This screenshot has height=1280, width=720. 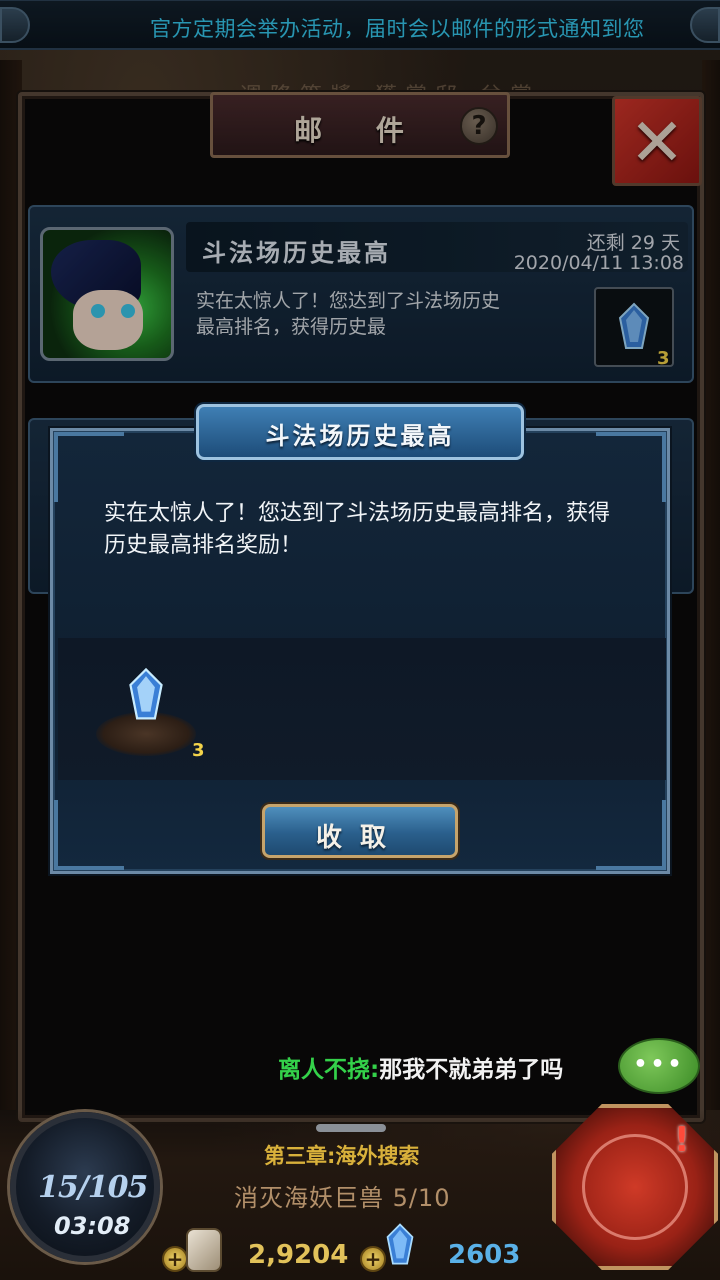 I want to click on quest-task: 消灭海妖巨兽 5/10, so click(x=342, y=1195).